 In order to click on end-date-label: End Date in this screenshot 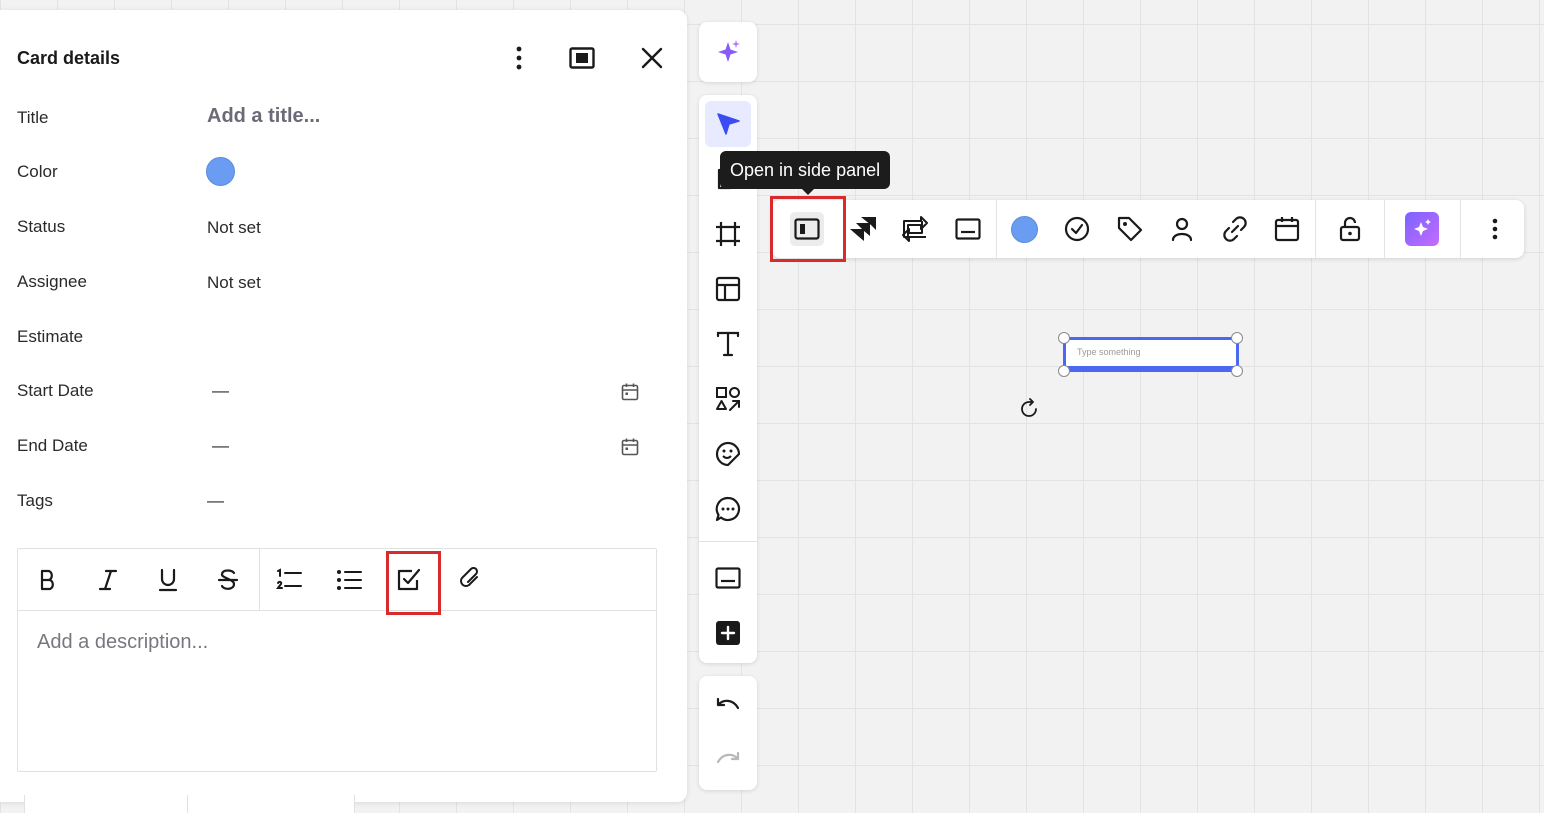, I will do `click(52, 445)`.